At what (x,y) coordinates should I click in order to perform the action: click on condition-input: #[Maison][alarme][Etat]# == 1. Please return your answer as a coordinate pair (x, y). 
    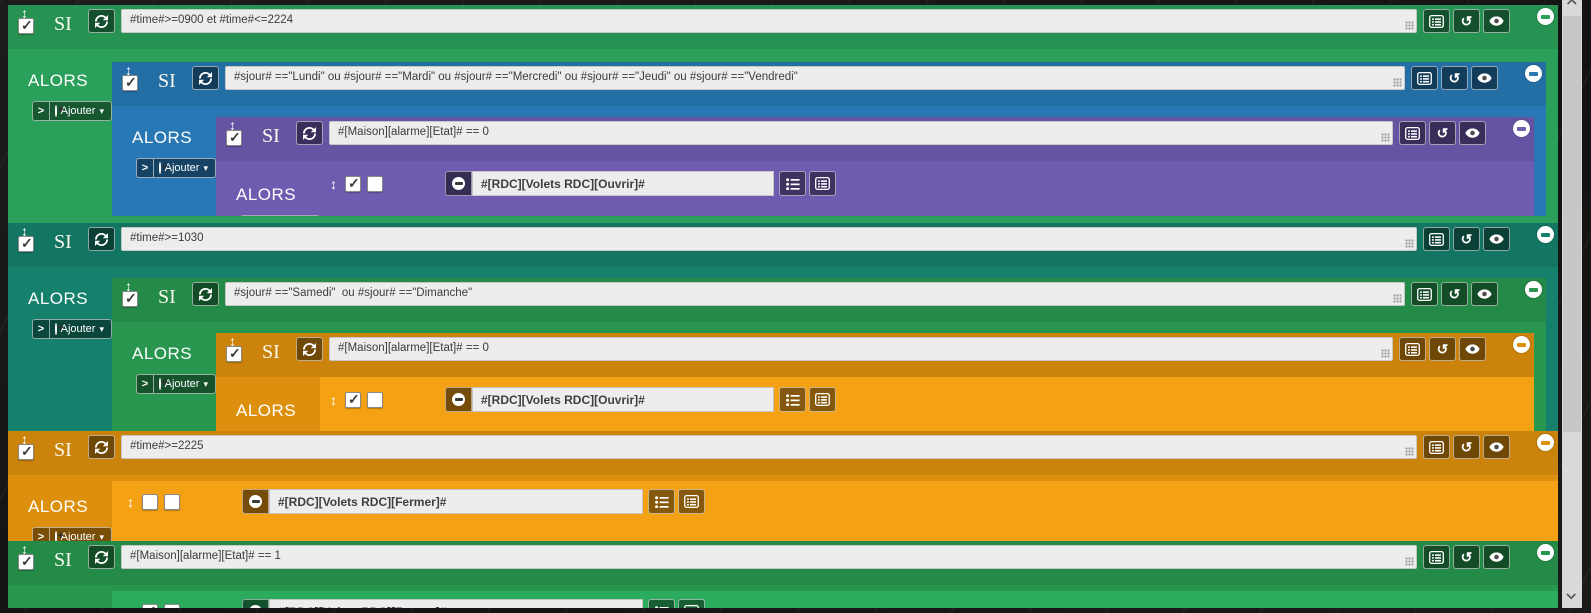
    Looking at the image, I should click on (769, 557).